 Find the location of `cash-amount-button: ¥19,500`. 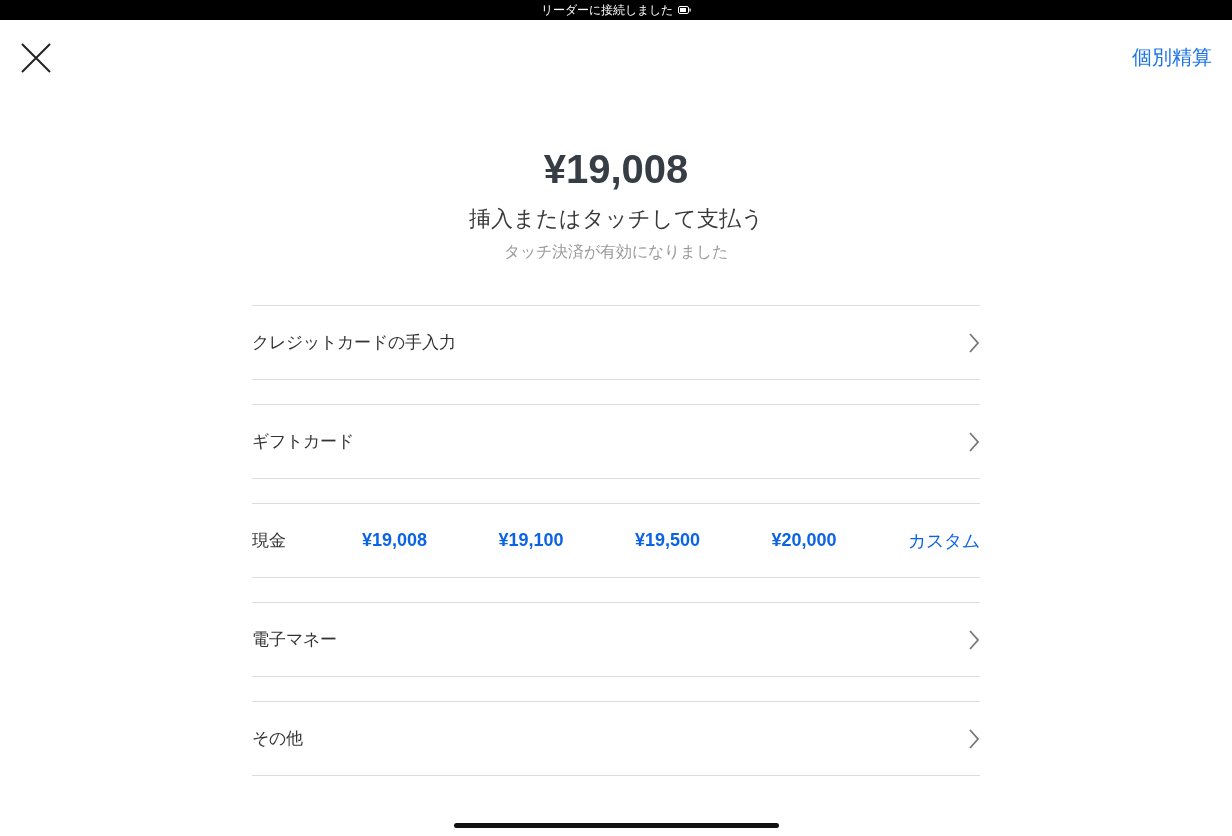

cash-amount-button: ¥19,500 is located at coordinates (668, 540).